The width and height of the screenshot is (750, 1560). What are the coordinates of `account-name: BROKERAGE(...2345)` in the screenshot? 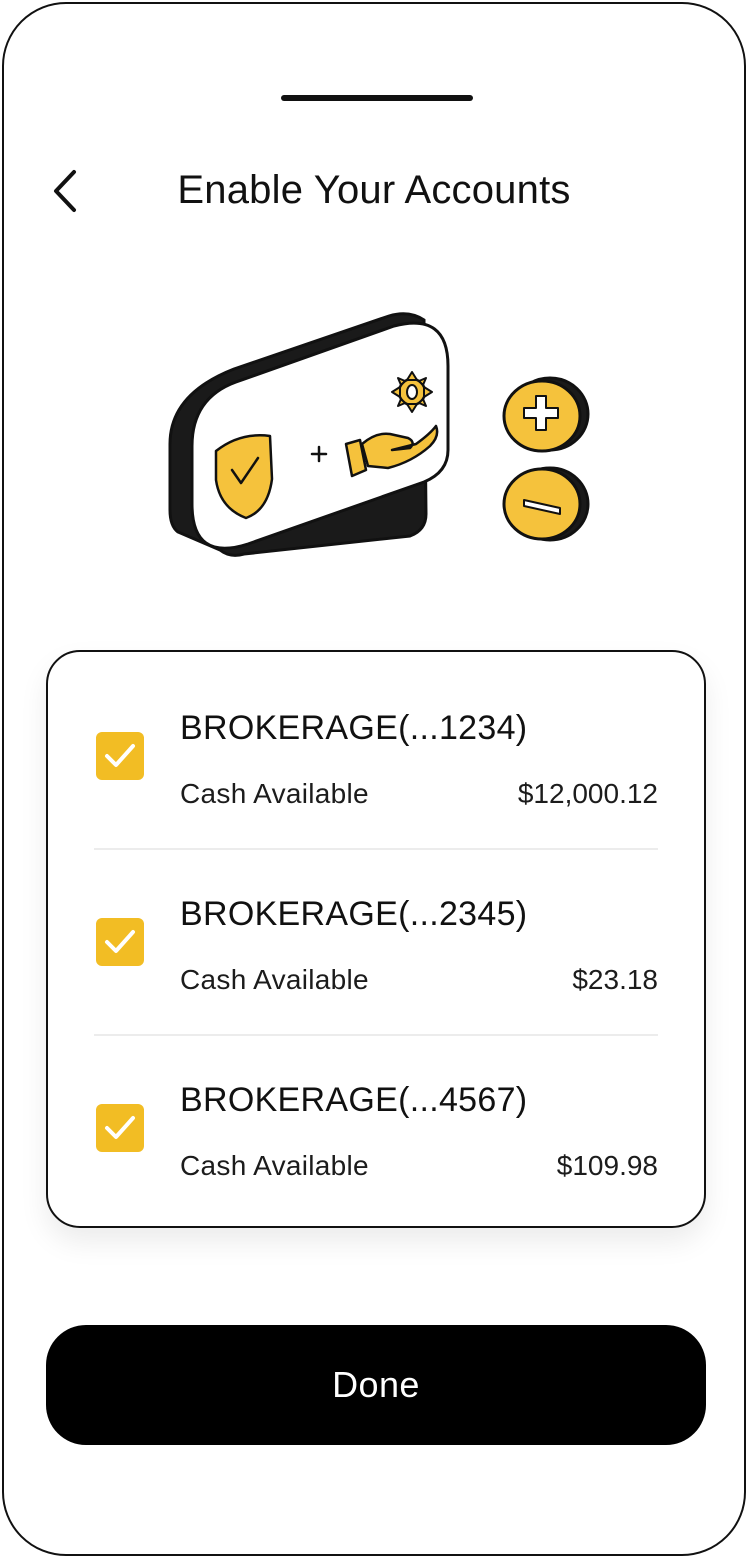 It's located at (354, 914).